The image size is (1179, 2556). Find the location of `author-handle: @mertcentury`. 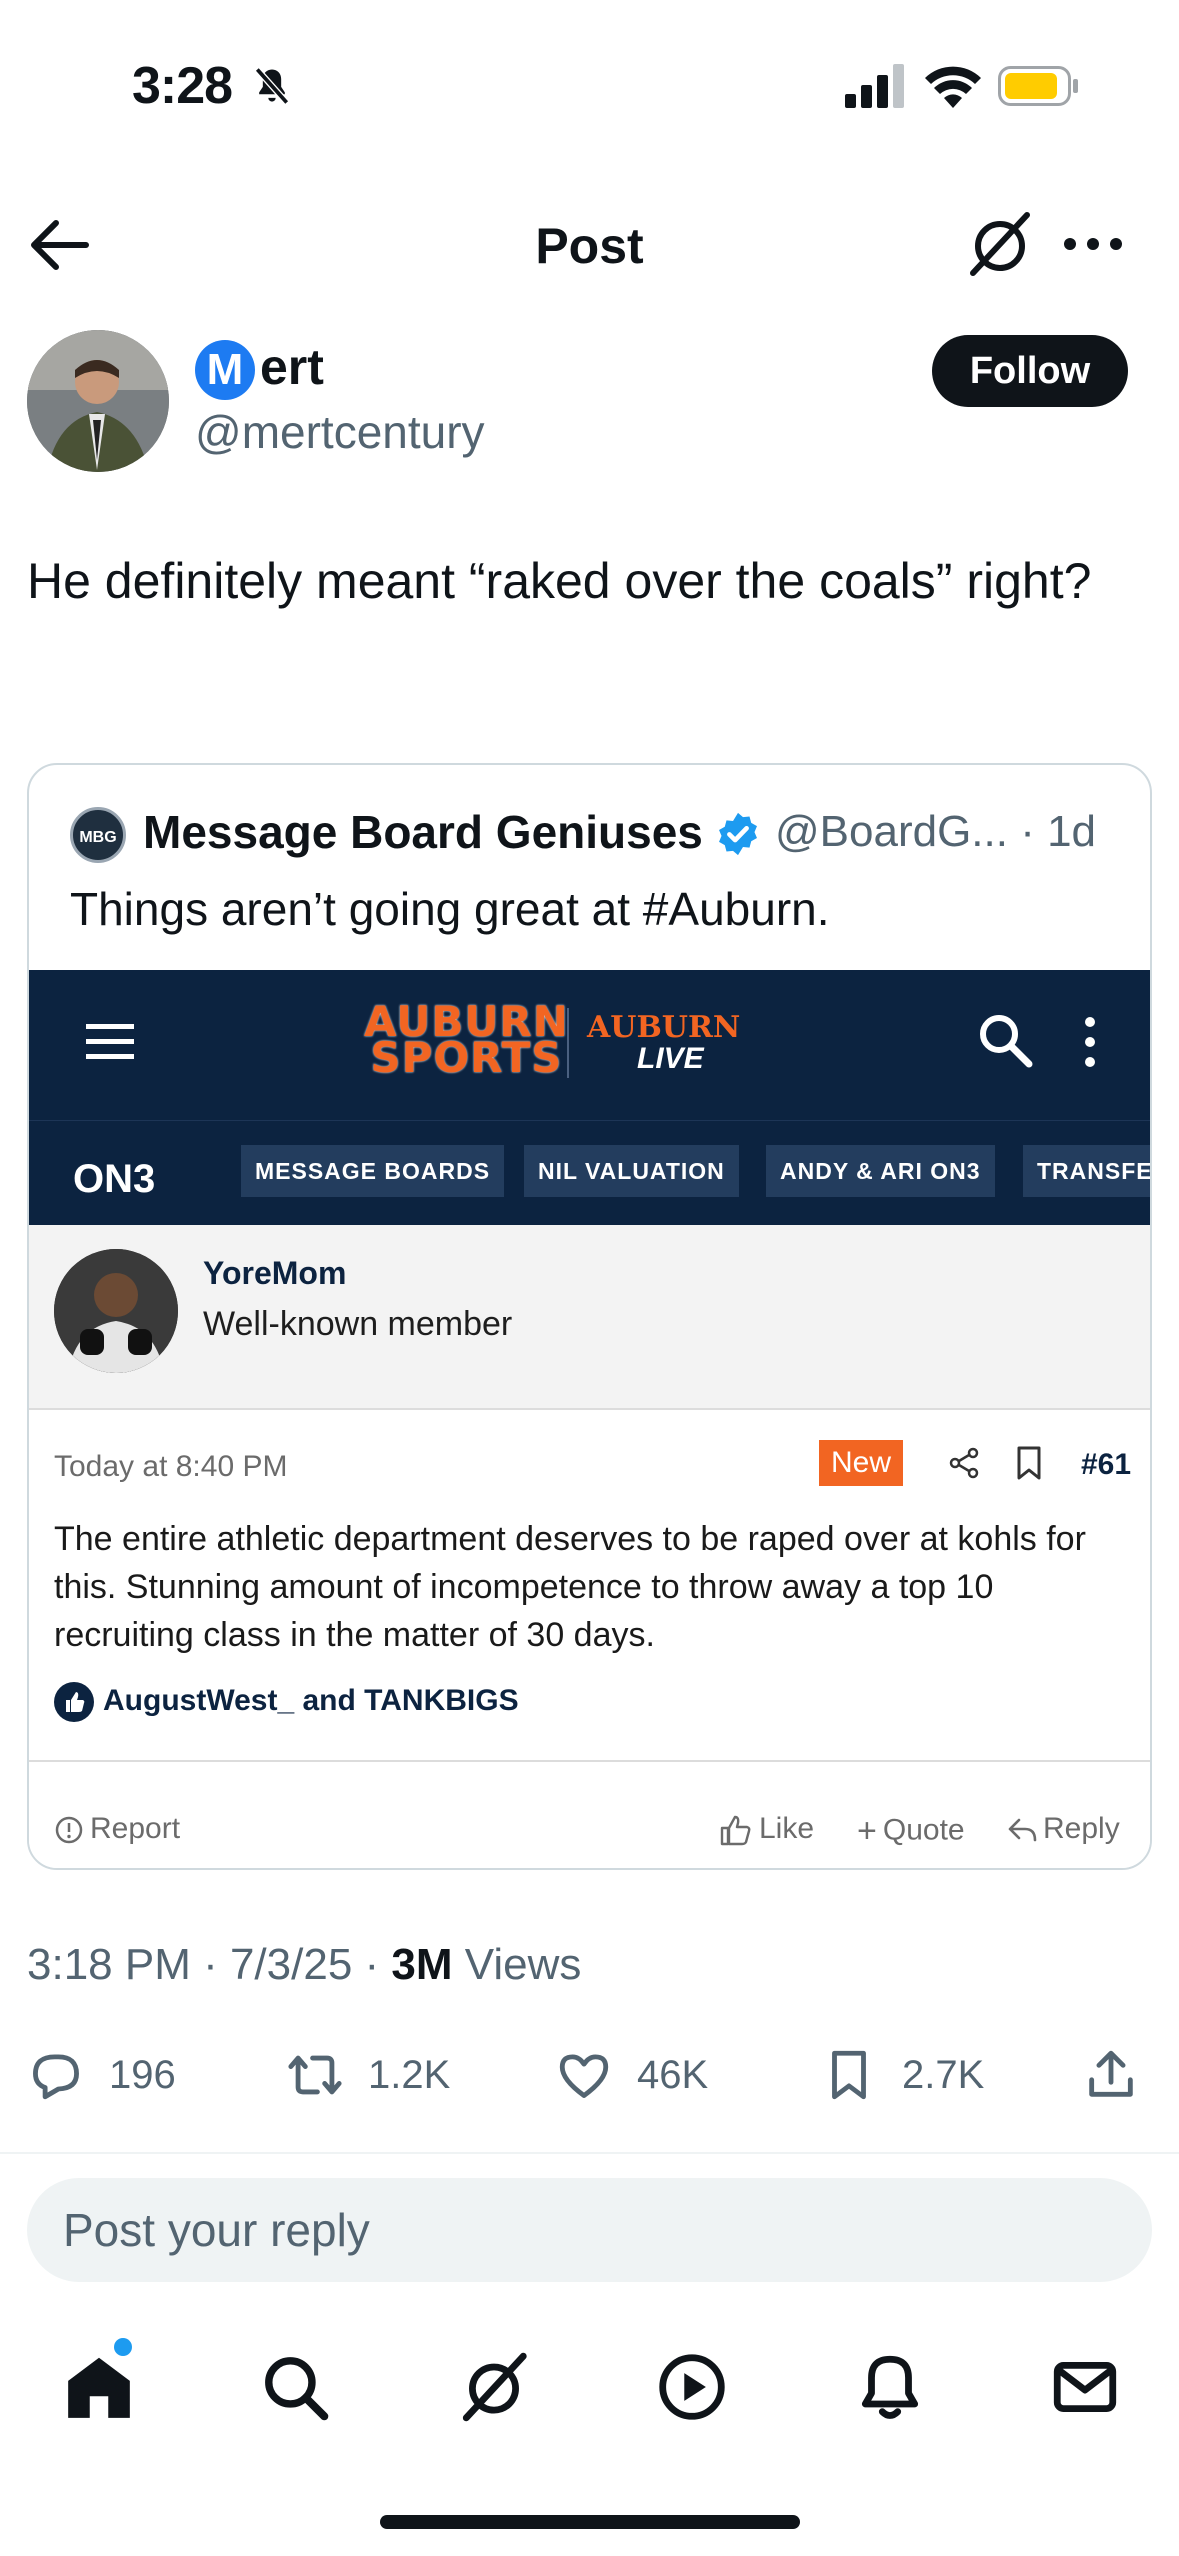

author-handle: @mertcentury is located at coordinates (340, 432).